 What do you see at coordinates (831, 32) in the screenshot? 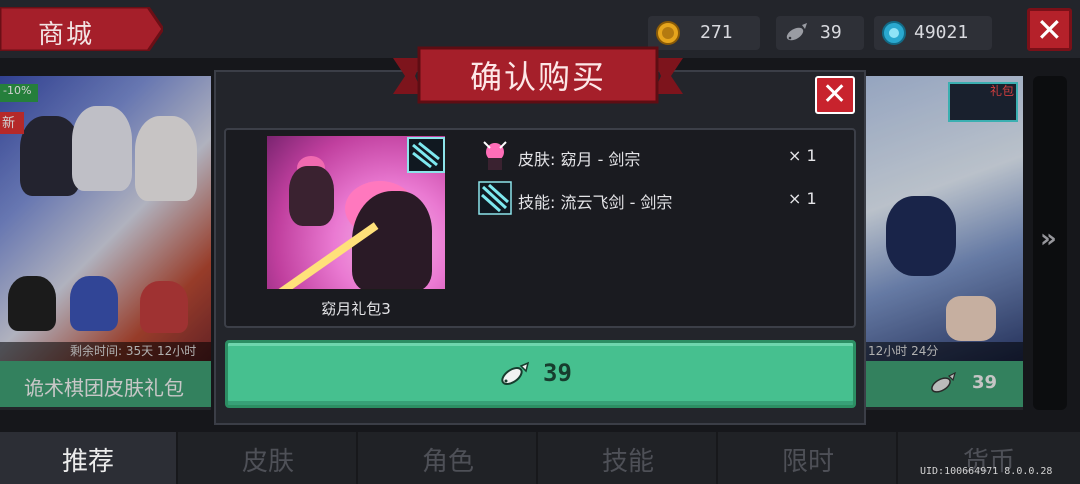
I see `fish-amount: 39` at bounding box center [831, 32].